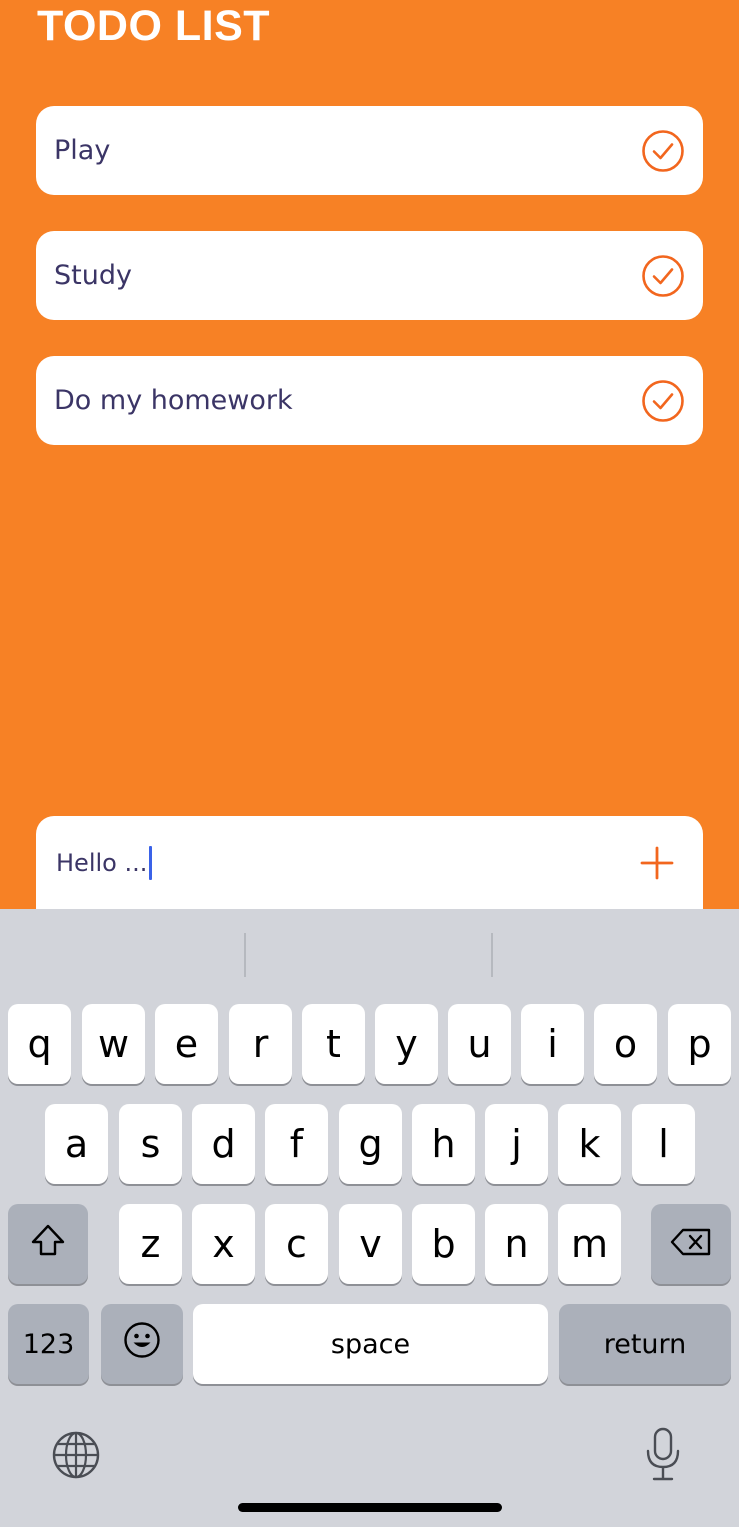 This screenshot has height=1527, width=739. What do you see at coordinates (589, 1244) in the screenshot?
I see `key-m: m` at bounding box center [589, 1244].